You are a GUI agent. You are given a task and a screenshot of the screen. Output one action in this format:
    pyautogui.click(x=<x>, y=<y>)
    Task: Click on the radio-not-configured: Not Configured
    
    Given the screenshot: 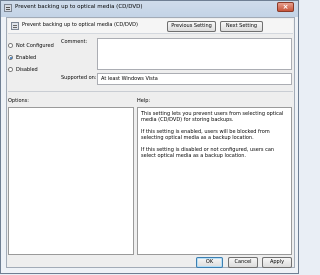 What is the action you would take?
    pyautogui.click(x=31, y=46)
    